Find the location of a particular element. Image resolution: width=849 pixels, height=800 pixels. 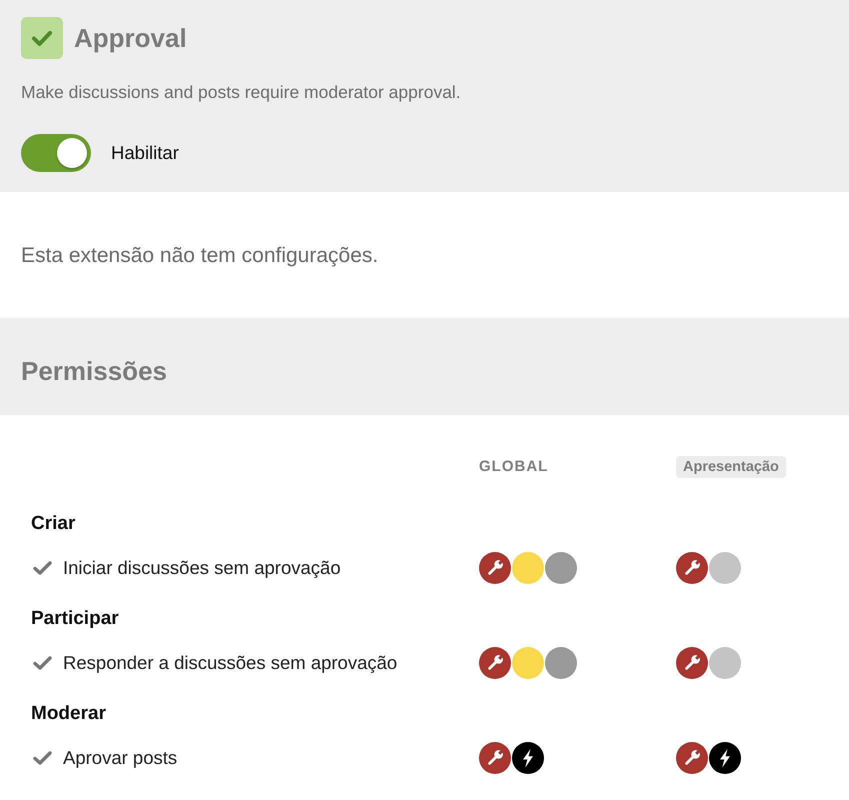

permission-label: Responder a discussões sem aprovação is located at coordinates (230, 663).